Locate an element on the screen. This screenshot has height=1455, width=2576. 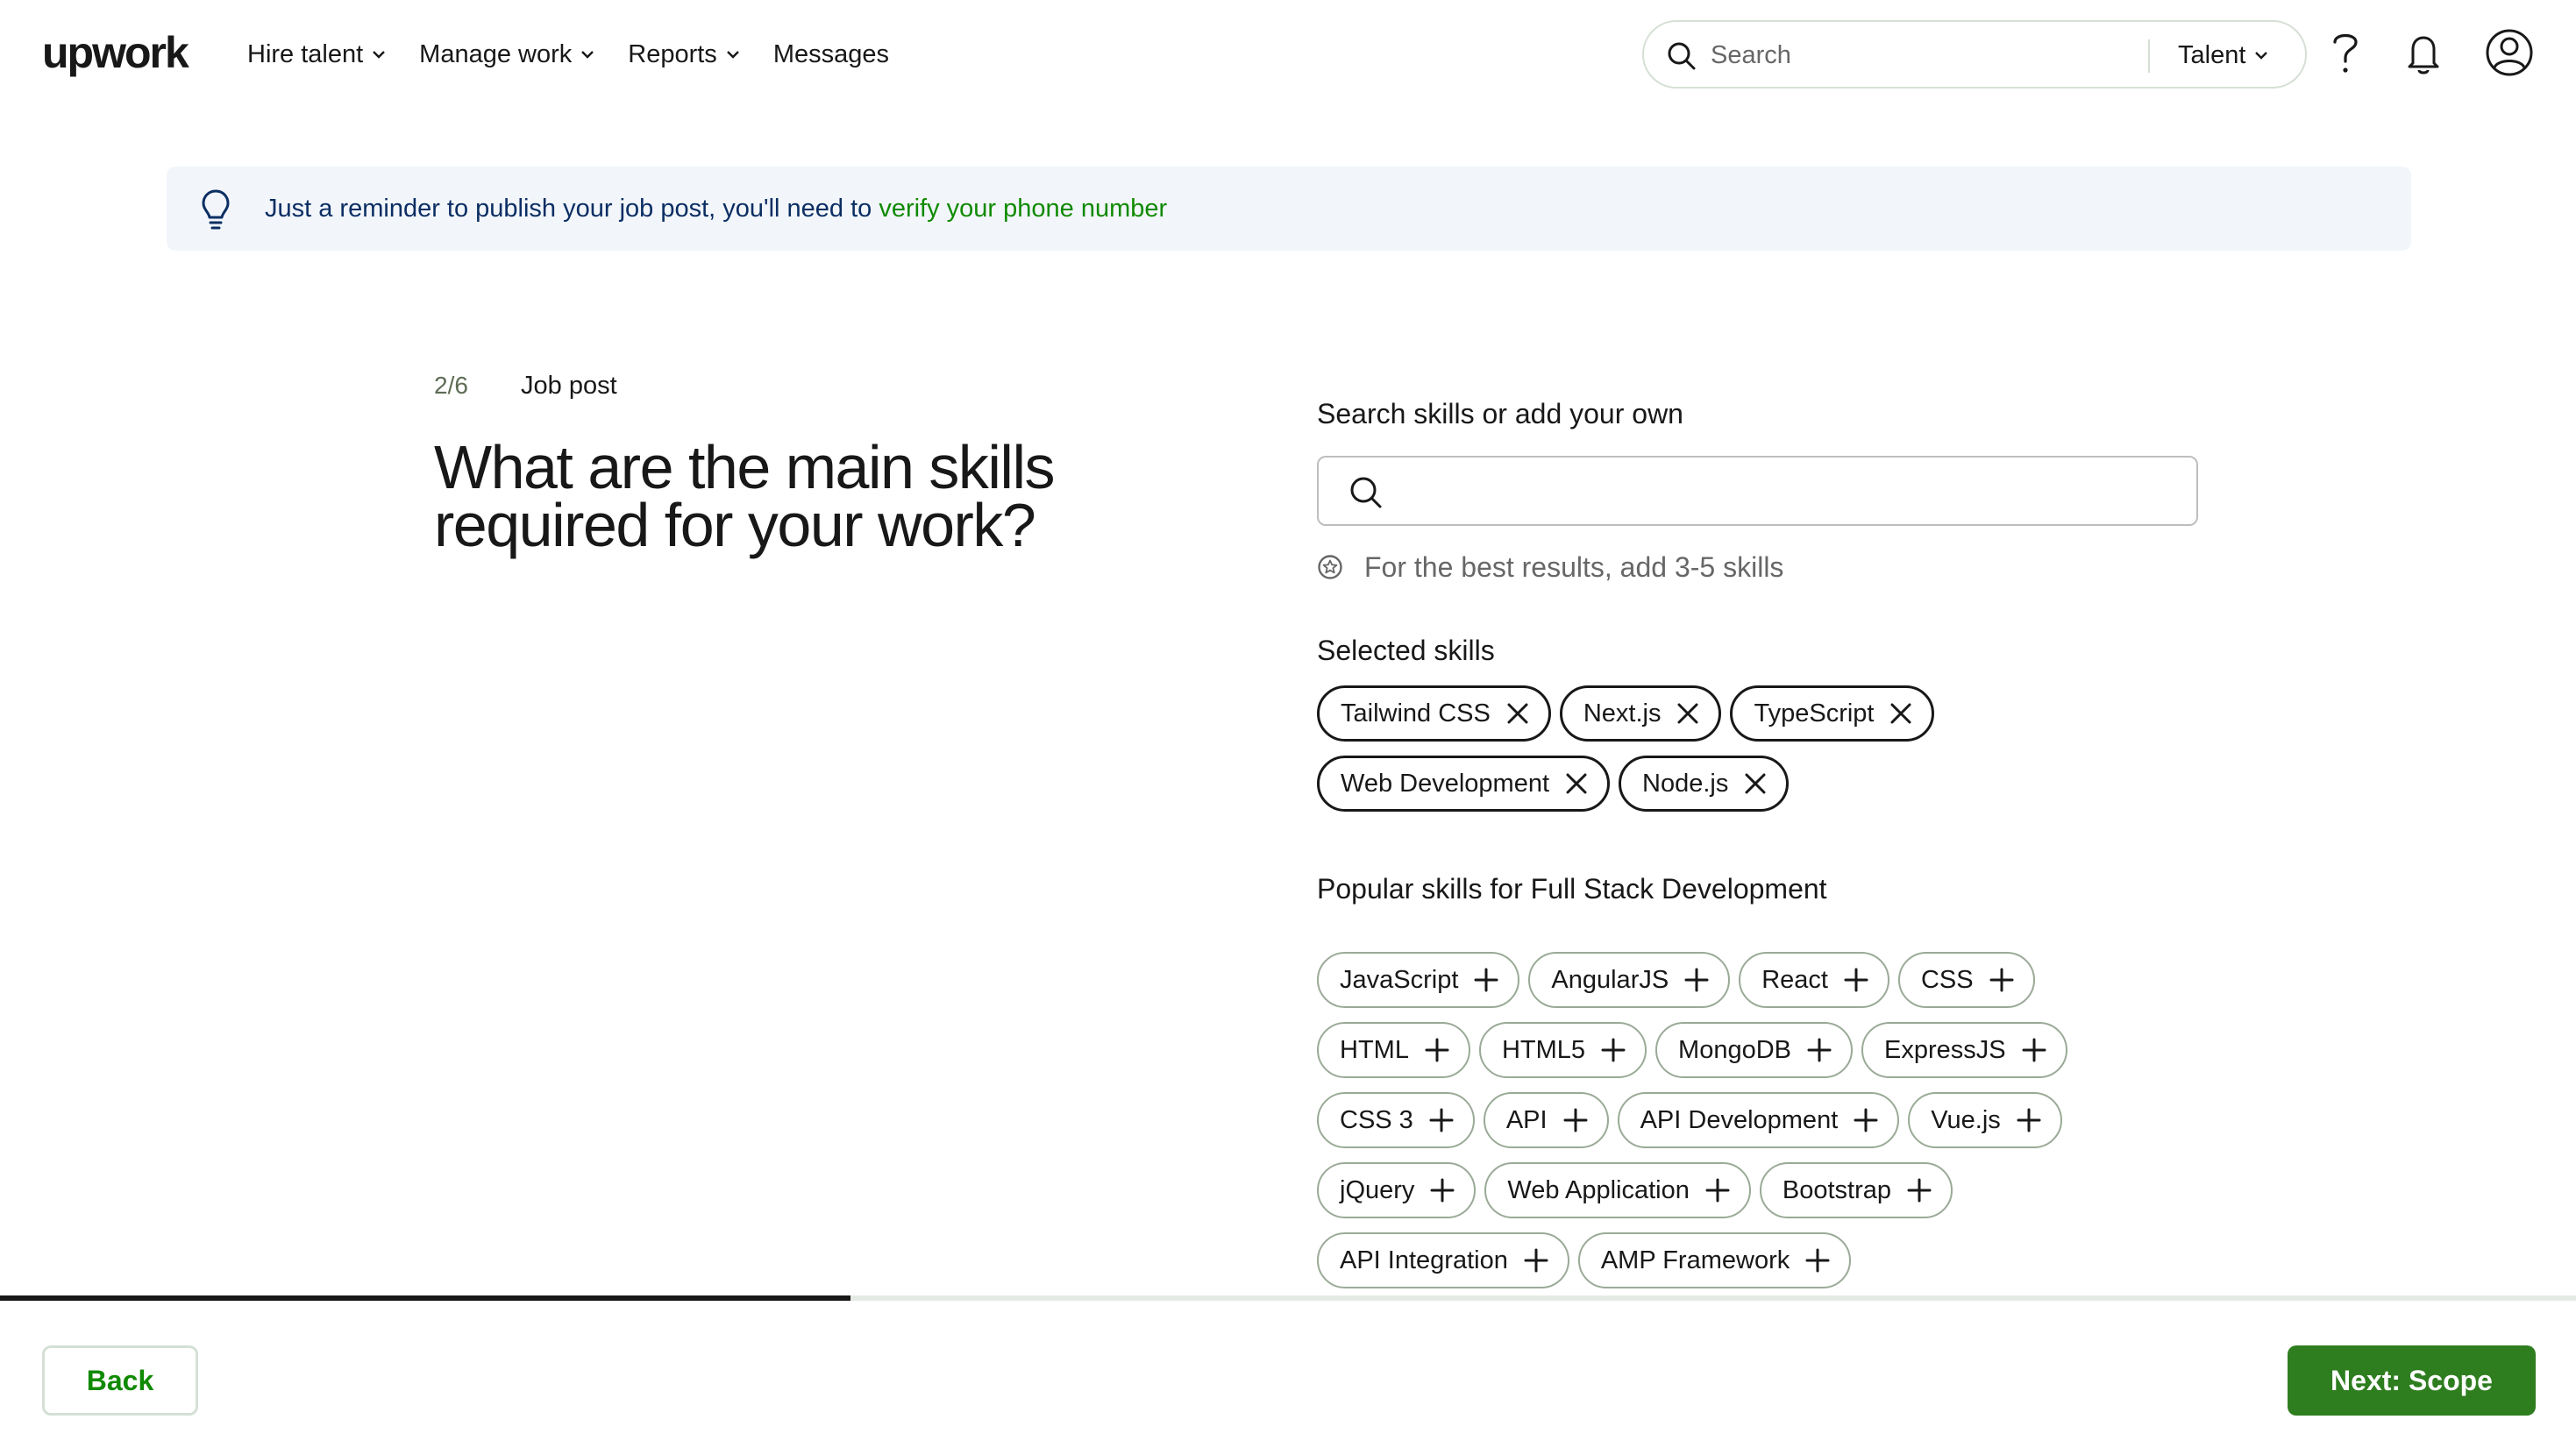
skill-label: API Development is located at coordinates (1739, 1119).